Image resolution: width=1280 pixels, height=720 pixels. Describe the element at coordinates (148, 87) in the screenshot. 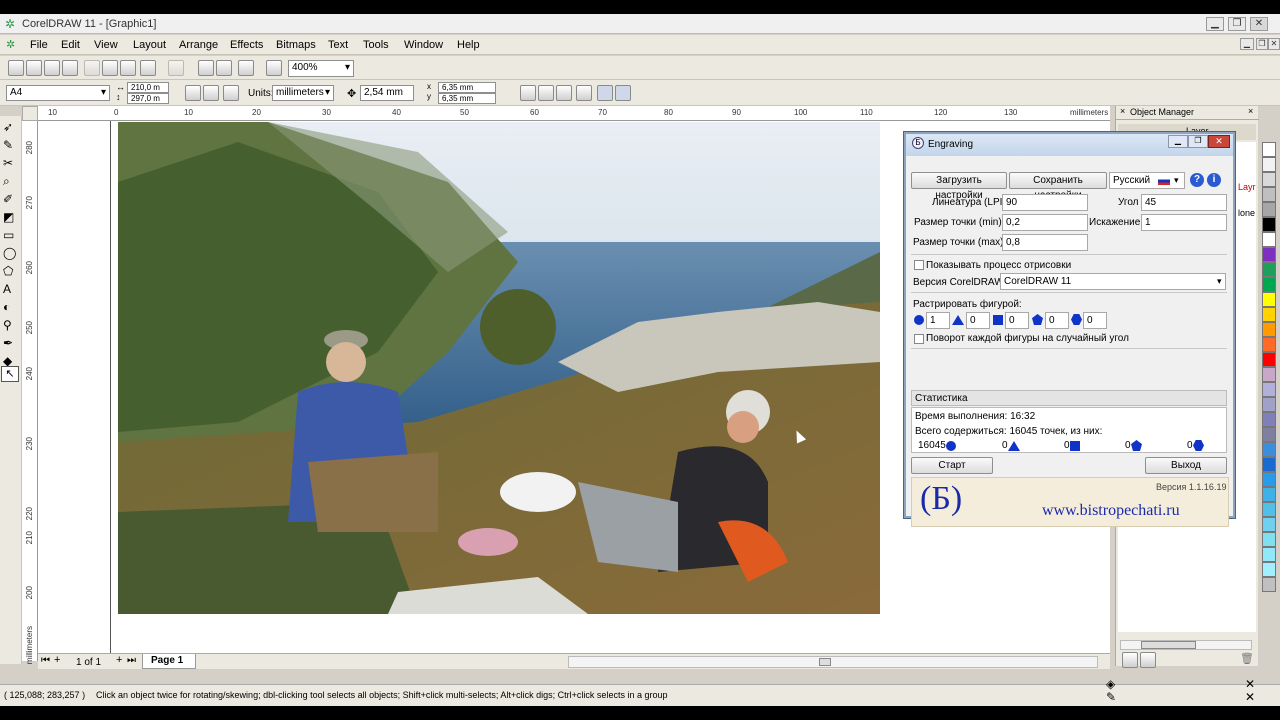

I see `page-width-field: 210,0 m` at that location.